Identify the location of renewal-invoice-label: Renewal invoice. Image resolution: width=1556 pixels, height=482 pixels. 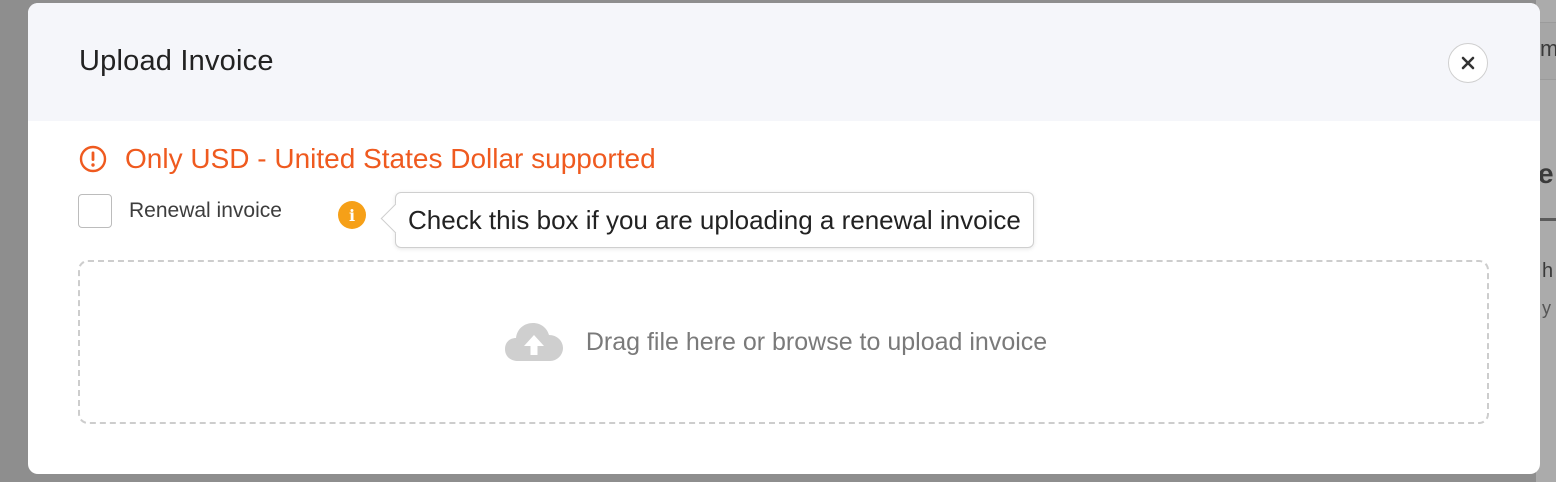
(205, 211).